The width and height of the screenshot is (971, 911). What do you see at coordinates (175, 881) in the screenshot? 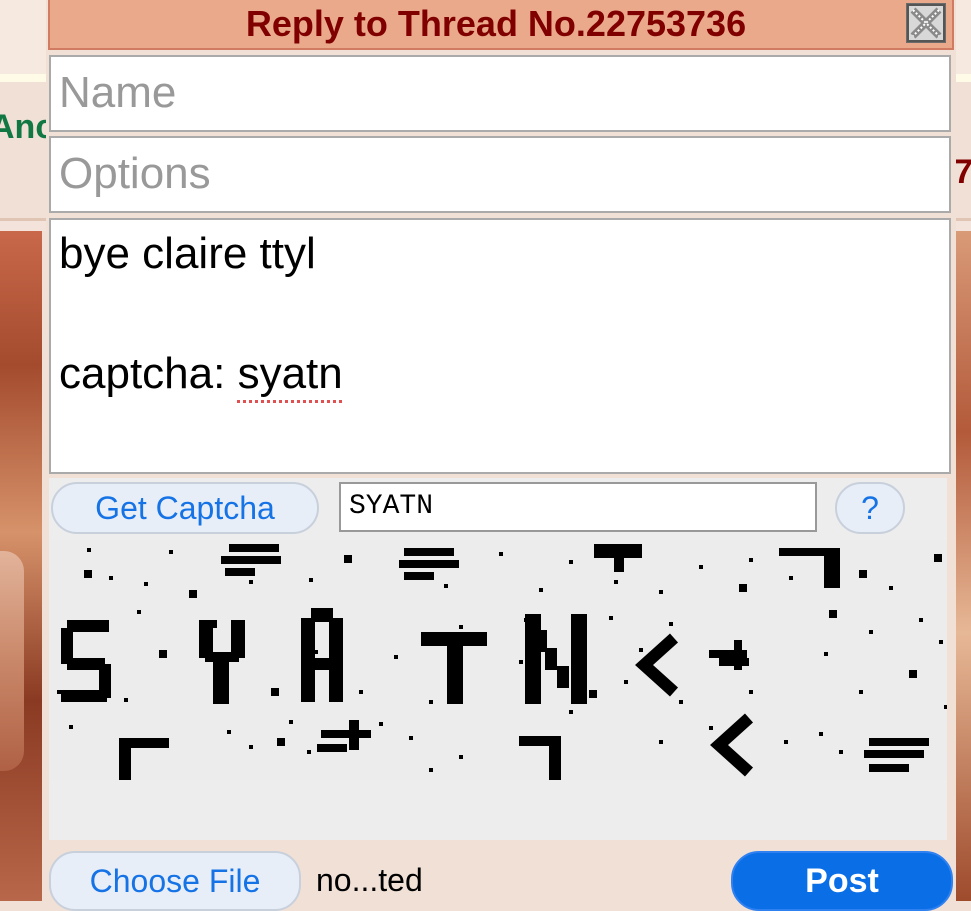
I see `choose-file-button: Choose File` at bounding box center [175, 881].